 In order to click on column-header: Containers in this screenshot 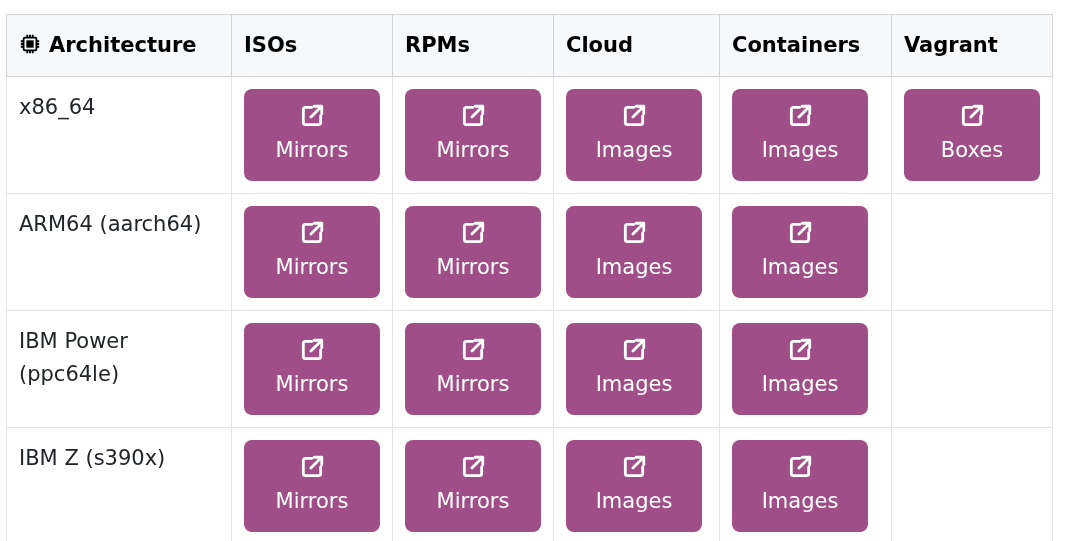, I will do `click(796, 44)`.